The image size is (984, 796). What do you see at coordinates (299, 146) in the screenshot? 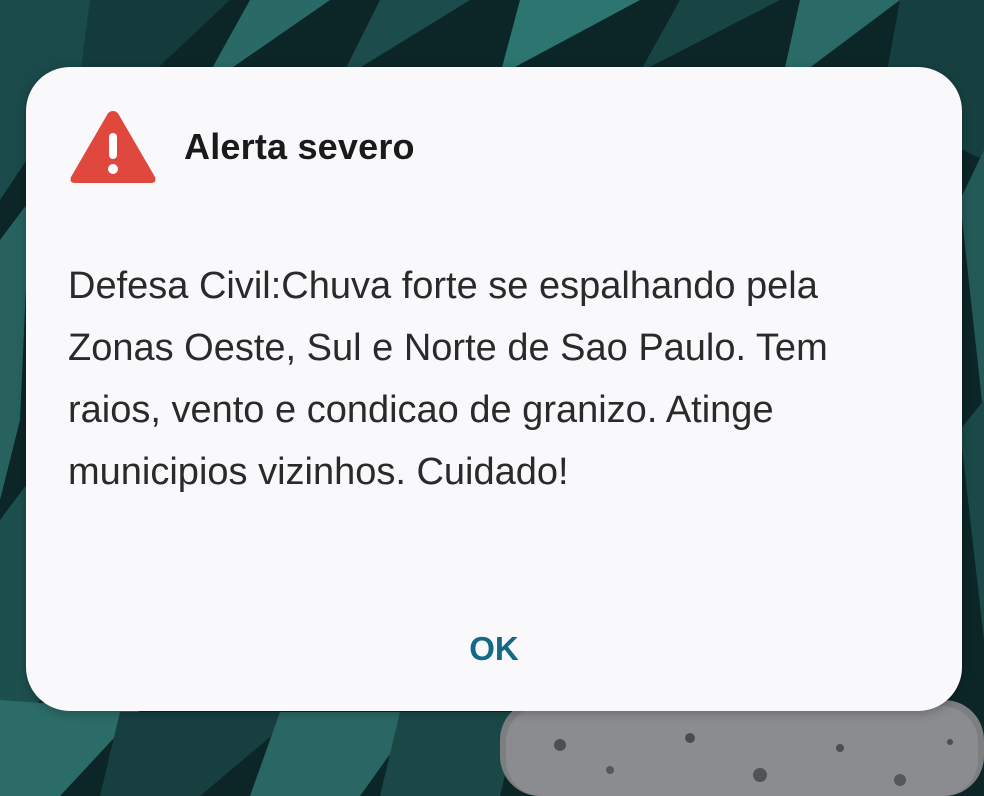
I see `dialog-title: Alerta severo` at bounding box center [299, 146].